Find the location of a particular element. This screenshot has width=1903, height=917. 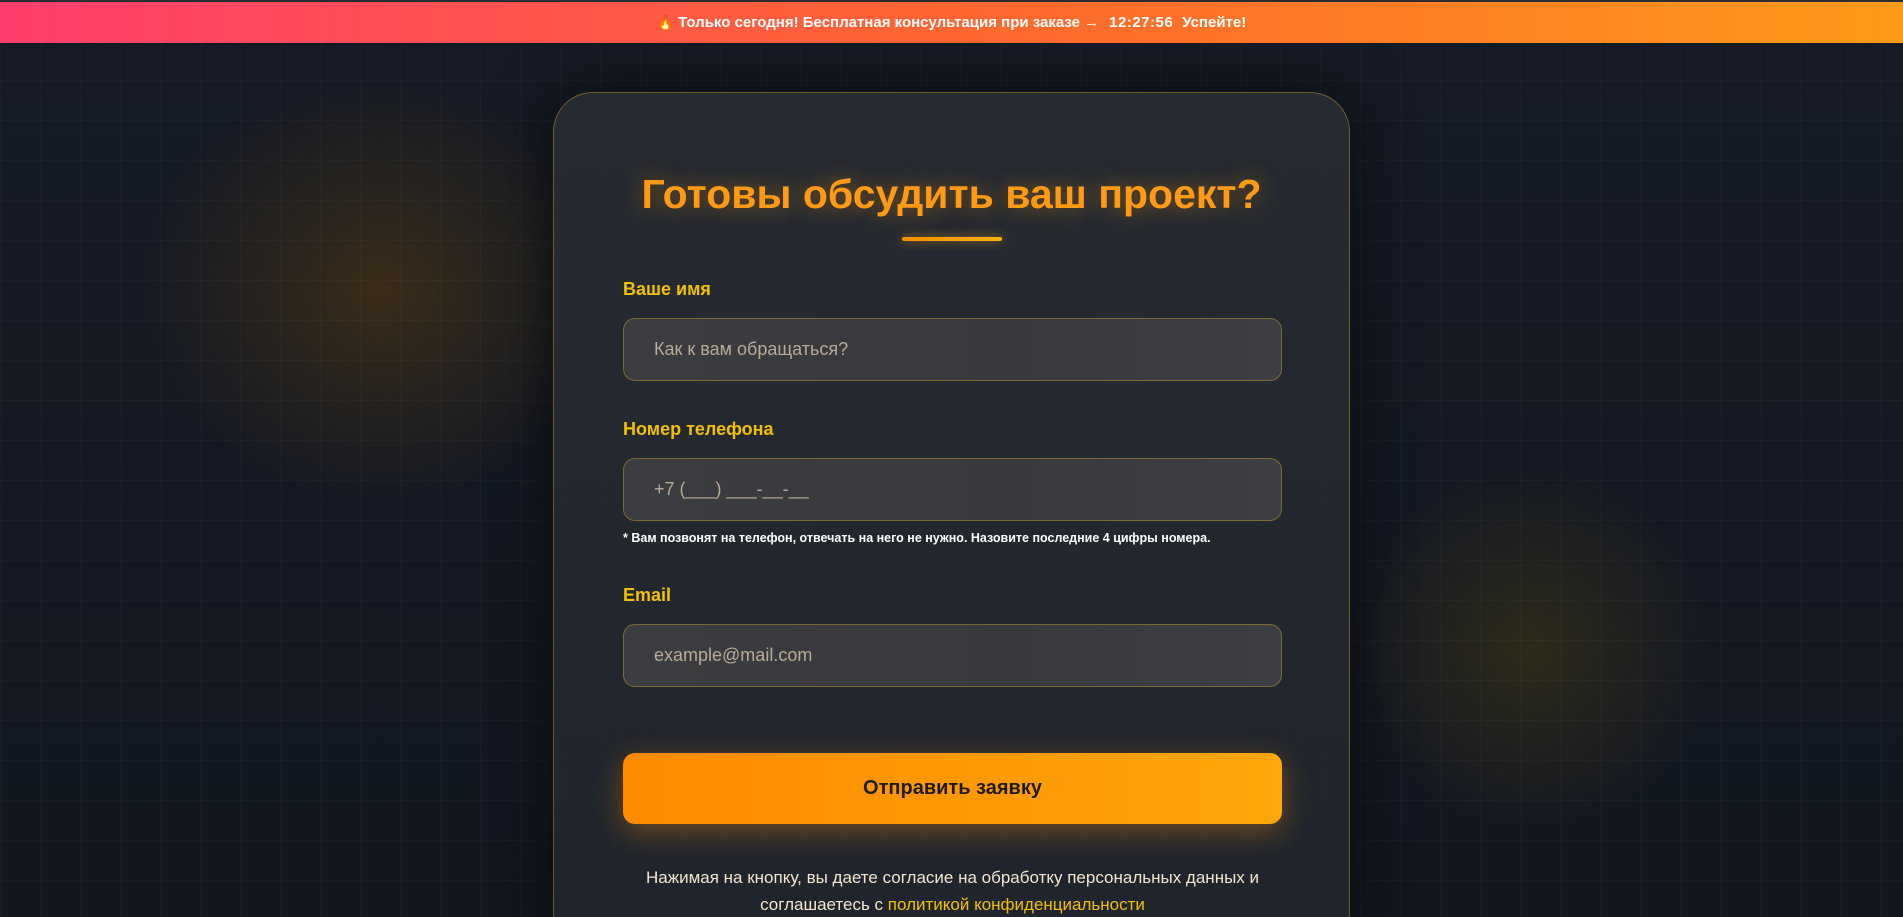

phone-label: Номер телефона is located at coordinates (698, 429).